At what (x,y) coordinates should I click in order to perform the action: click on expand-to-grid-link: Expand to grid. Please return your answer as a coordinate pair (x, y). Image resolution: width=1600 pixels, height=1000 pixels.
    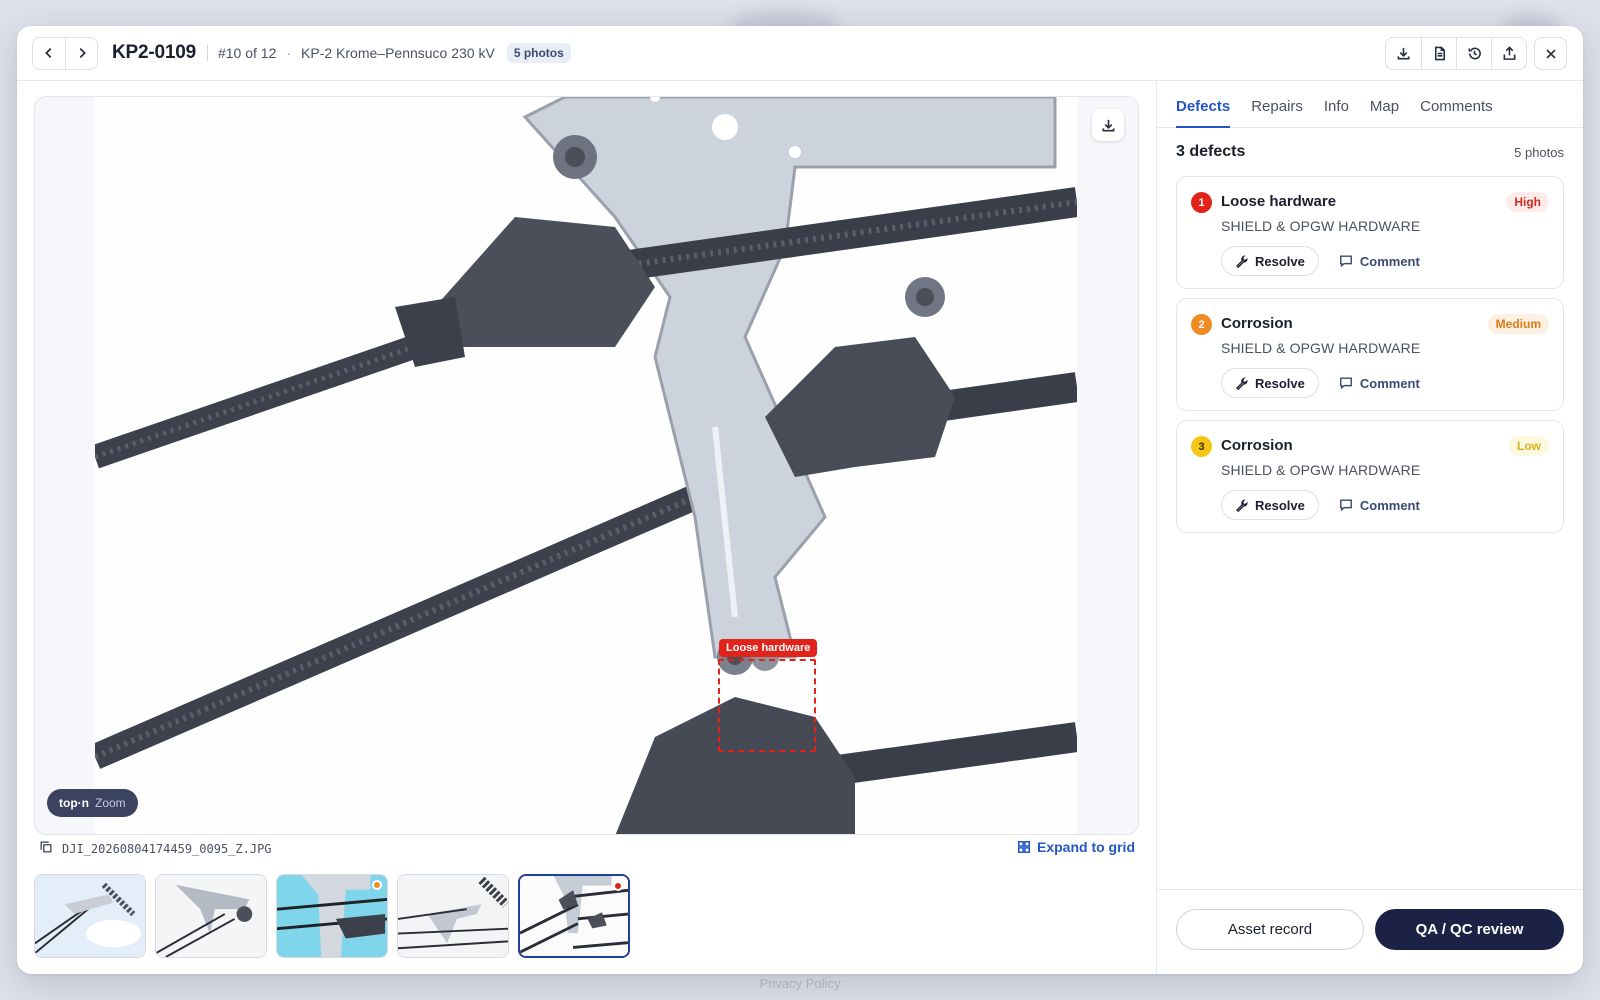
    Looking at the image, I should click on (1076, 847).